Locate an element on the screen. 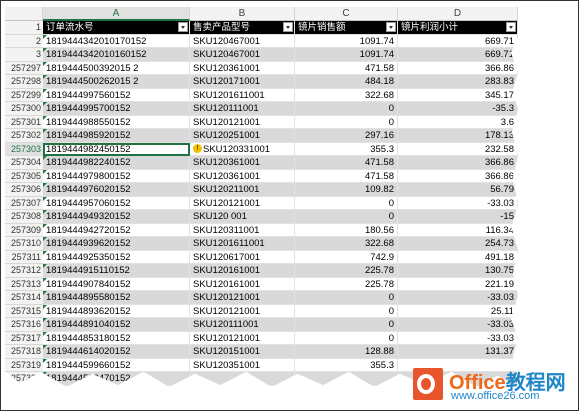  table-cell: 131.37 is located at coordinates (458, 352).